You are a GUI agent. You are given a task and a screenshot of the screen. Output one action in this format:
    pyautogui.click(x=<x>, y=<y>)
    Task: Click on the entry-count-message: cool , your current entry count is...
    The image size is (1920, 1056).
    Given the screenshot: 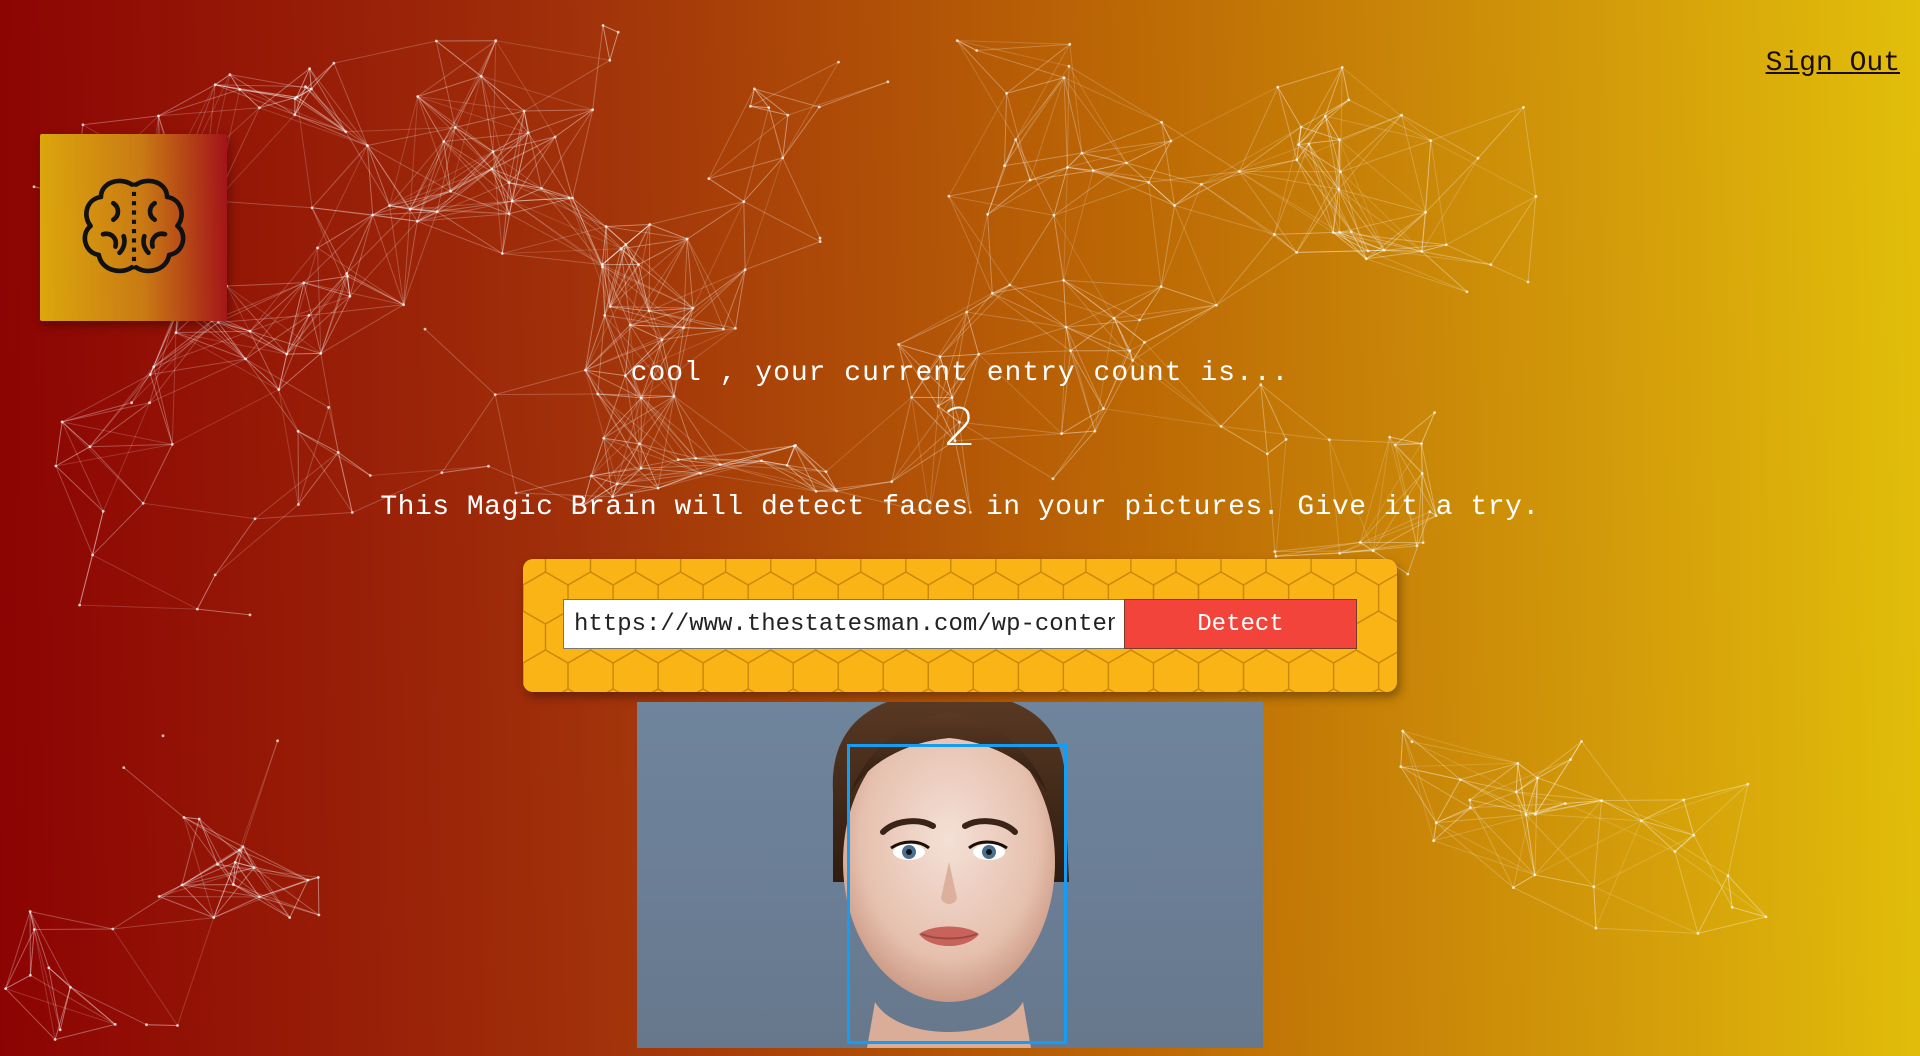 What is the action you would take?
    pyautogui.click(x=960, y=373)
    